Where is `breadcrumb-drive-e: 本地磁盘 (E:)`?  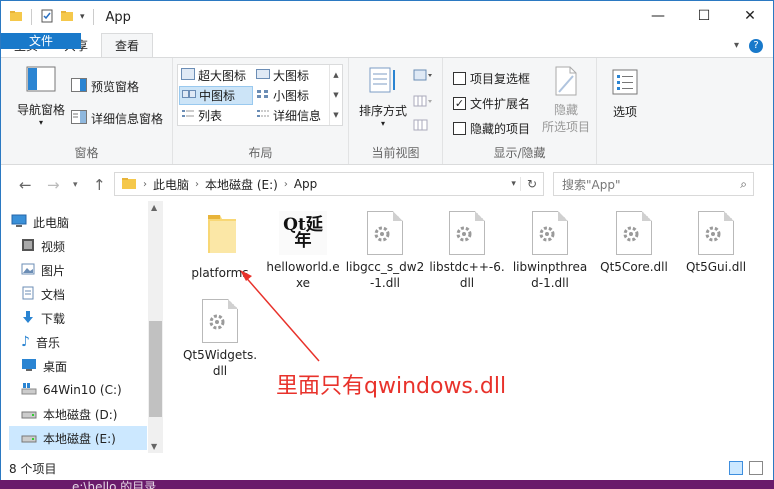 breadcrumb-drive-e: 本地磁盘 (E:) is located at coordinates (241, 184).